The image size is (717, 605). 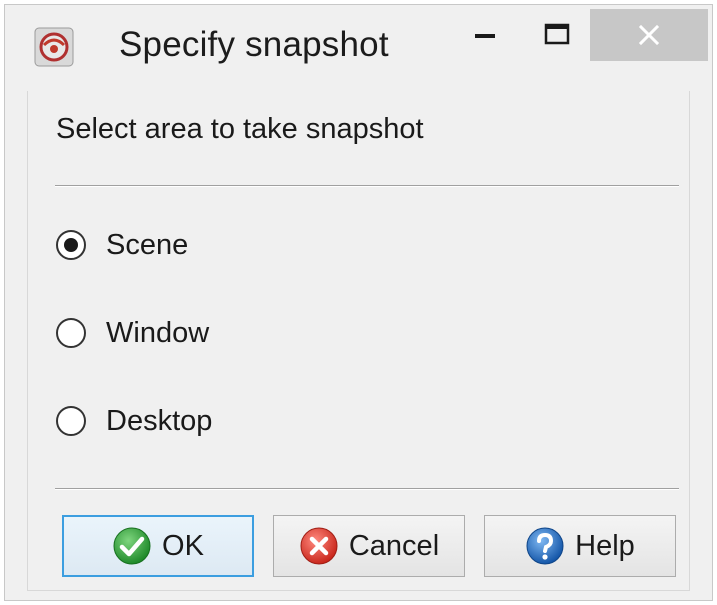 What do you see at coordinates (183, 545) in the screenshot?
I see `ok-button-label: OK` at bounding box center [183, 545].